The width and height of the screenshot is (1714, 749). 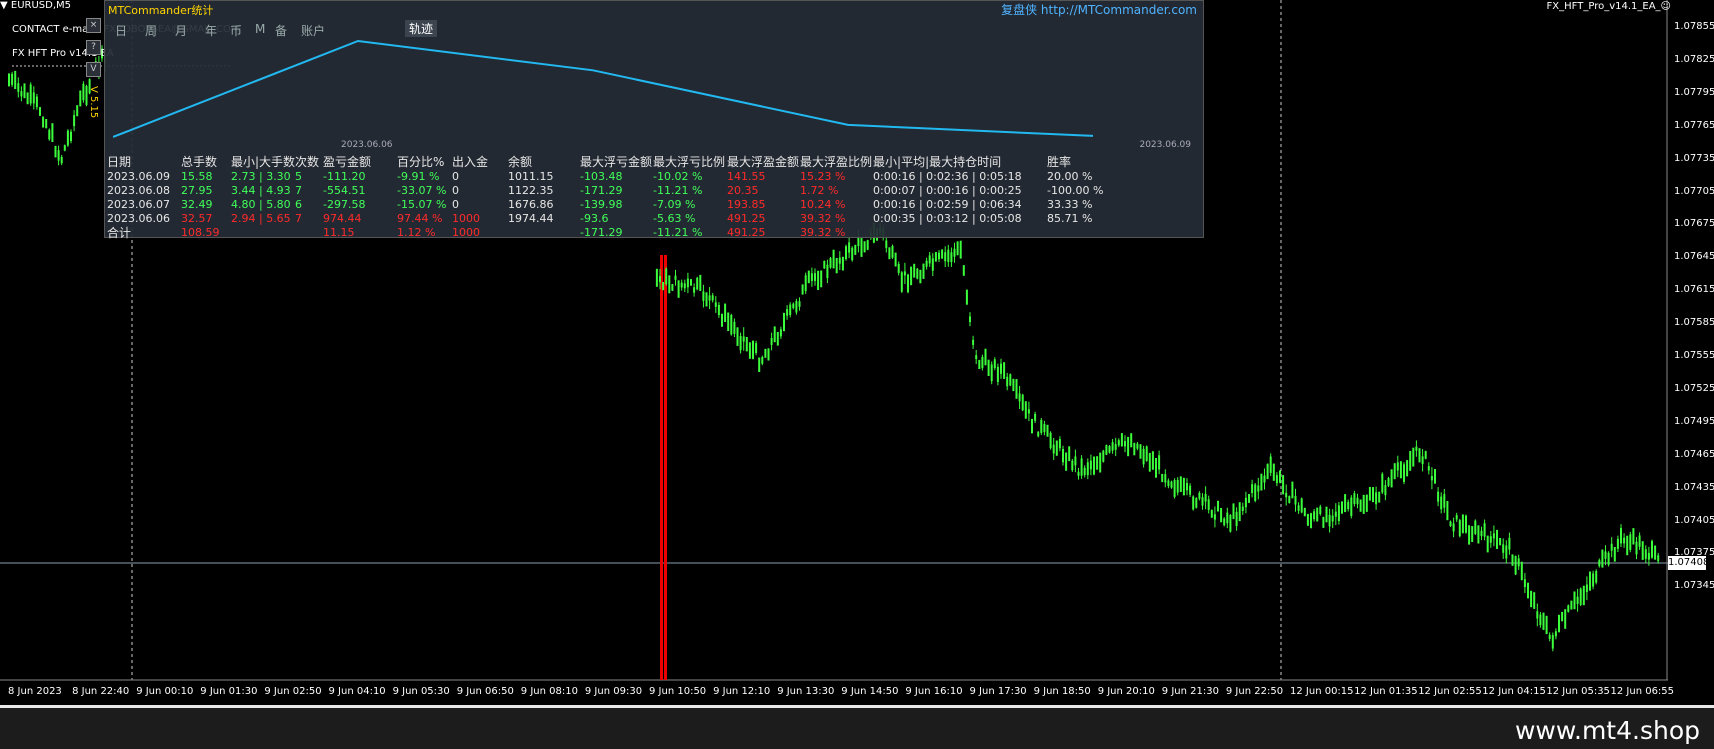 What do you see at coordinates (1694, 257) in the screenshot?
I see `price-tick-label: 1.07645` at bounding box center [1694, 257].